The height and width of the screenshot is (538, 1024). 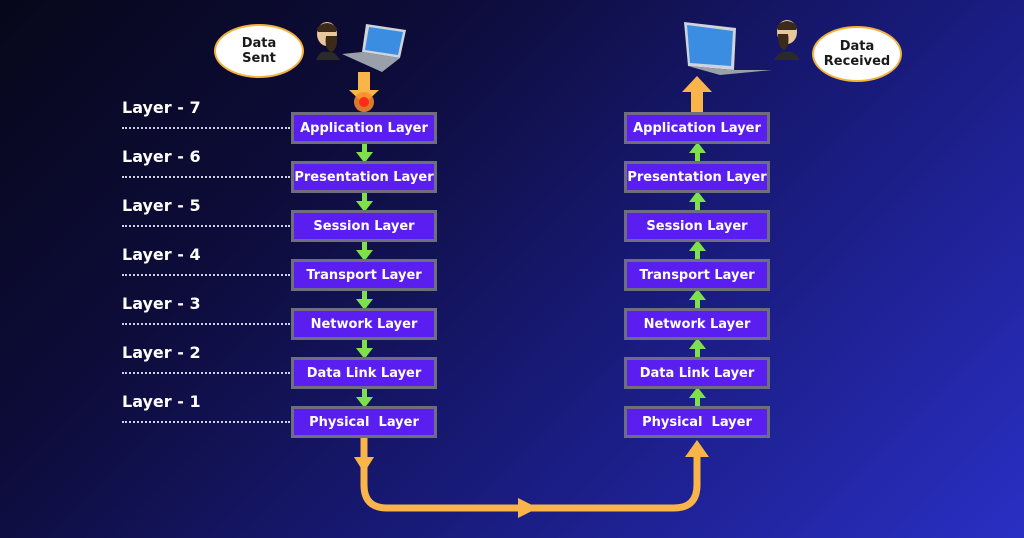 I want to click on layer-label: Layer - 7, so click(x=161, y=107).